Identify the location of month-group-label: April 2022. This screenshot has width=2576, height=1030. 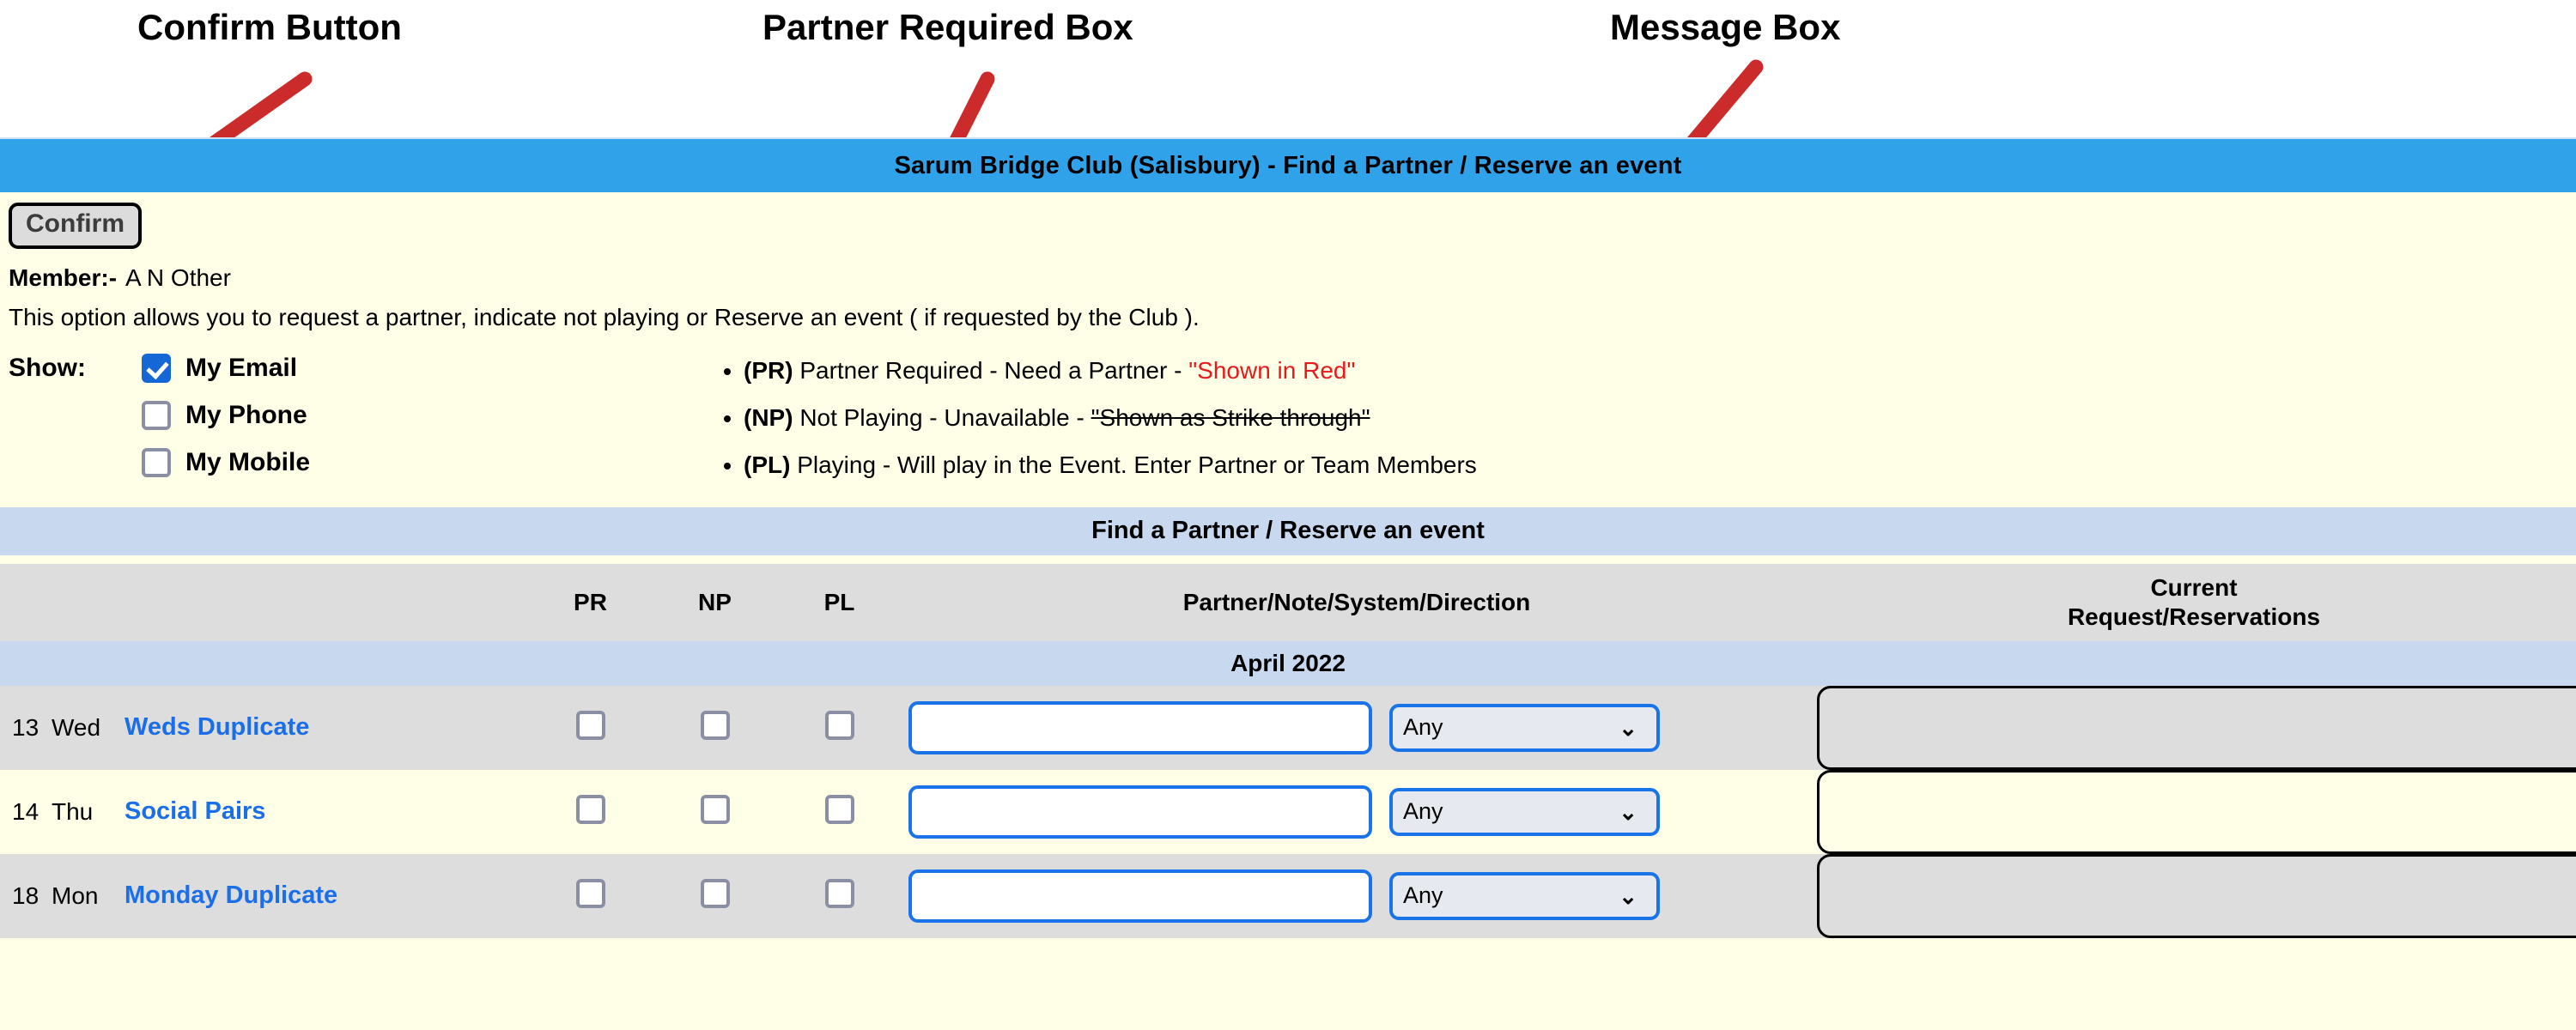
(1288, 663).